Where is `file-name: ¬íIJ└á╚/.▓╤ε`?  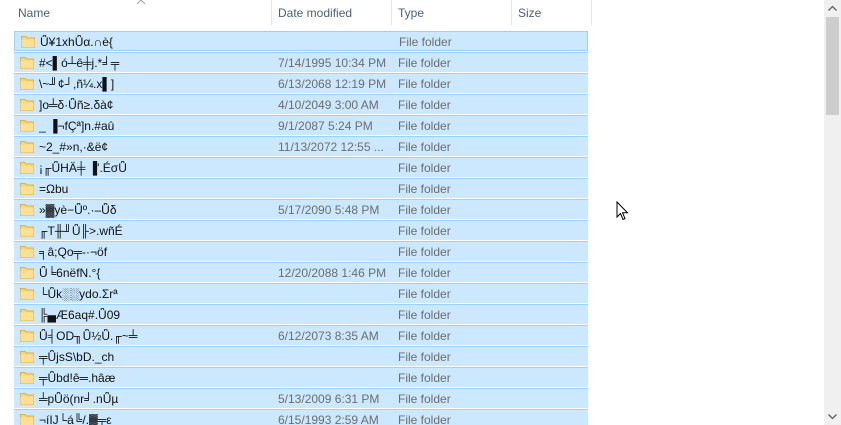
file-name: ¬íIJ└á╚/.▓╤ε is located at coordinates (75, 419).